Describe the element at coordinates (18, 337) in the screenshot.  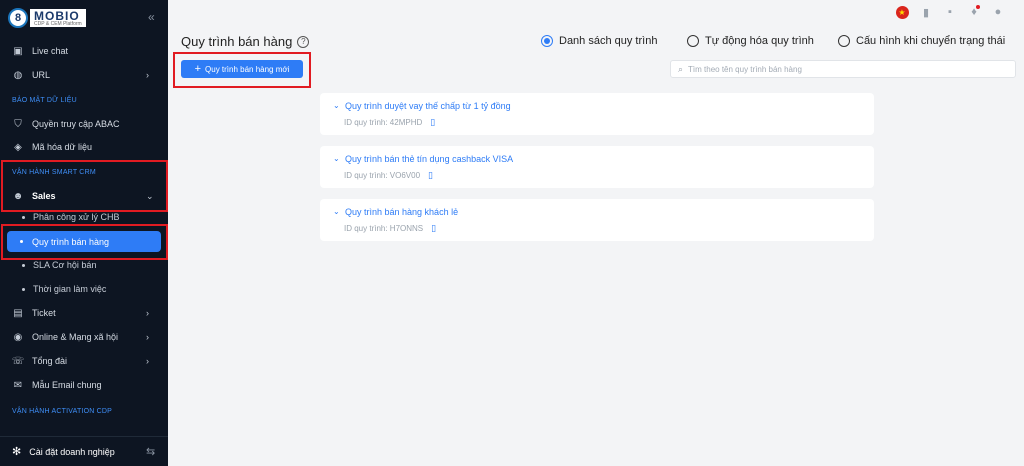
I see `social-icon: ◉` at that location.